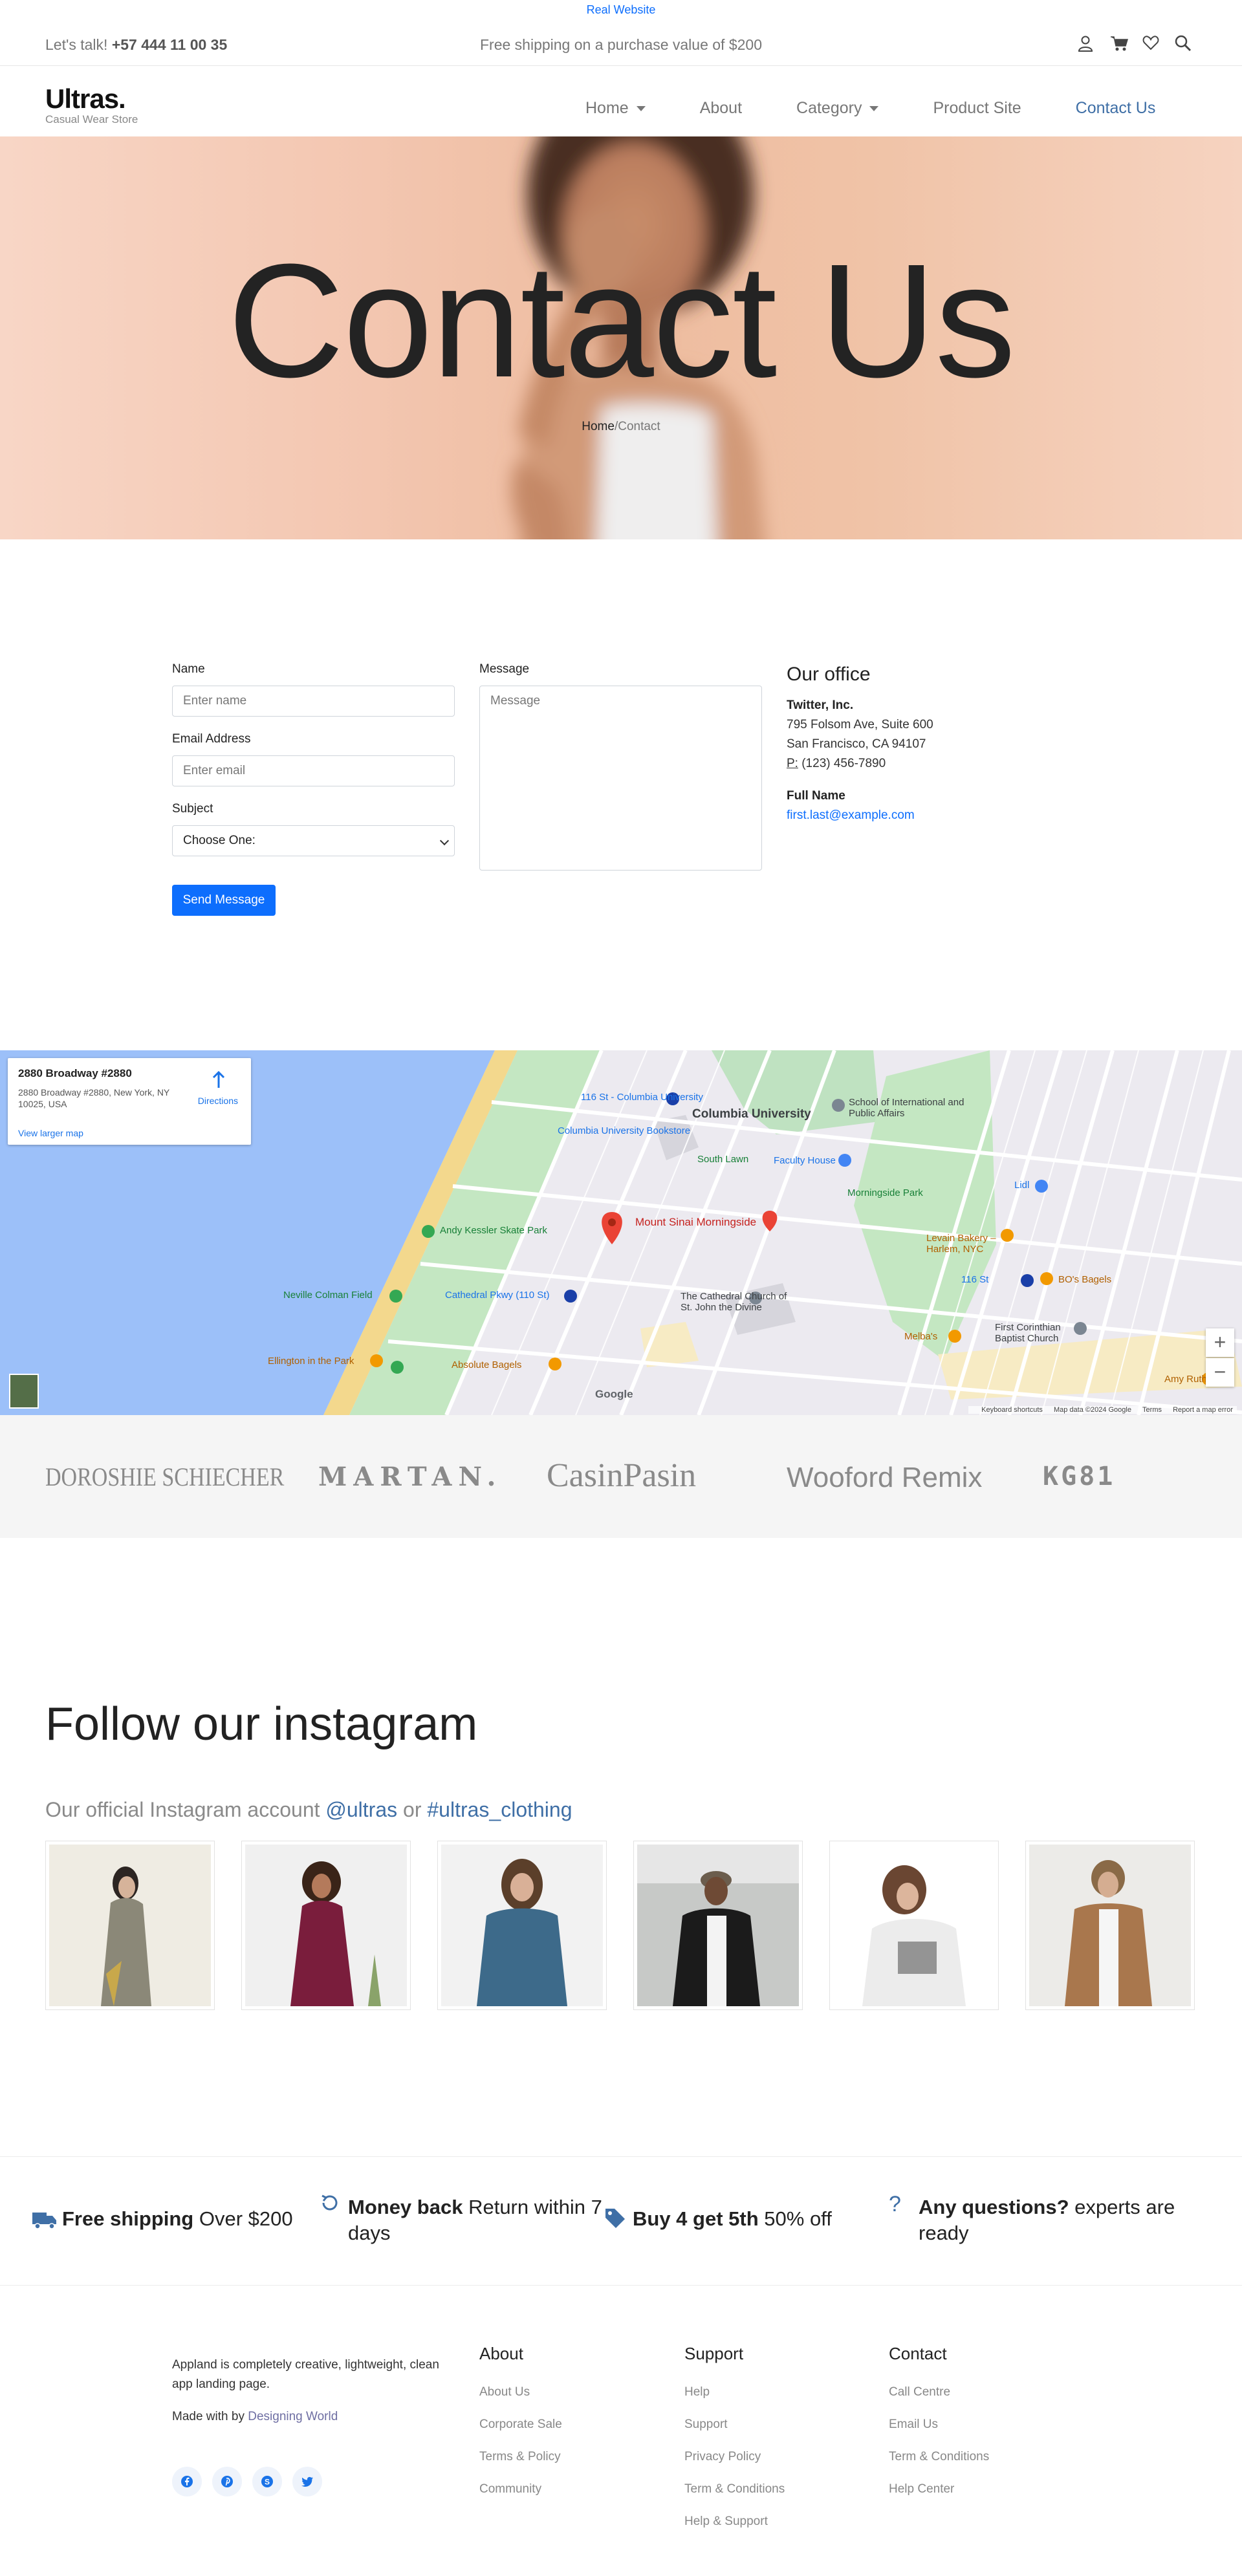 Image resolution: width=1242 pixels, height=2576 pixels. What do you see at coordinates (328, 1295) in the screenshot?
I see `map-label-coleman-field: Neville Colman Field` at bounding box center [328, 1295].